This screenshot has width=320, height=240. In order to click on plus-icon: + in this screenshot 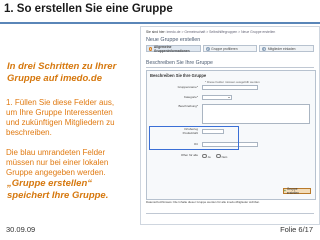, I will do `click(285, 191)`.